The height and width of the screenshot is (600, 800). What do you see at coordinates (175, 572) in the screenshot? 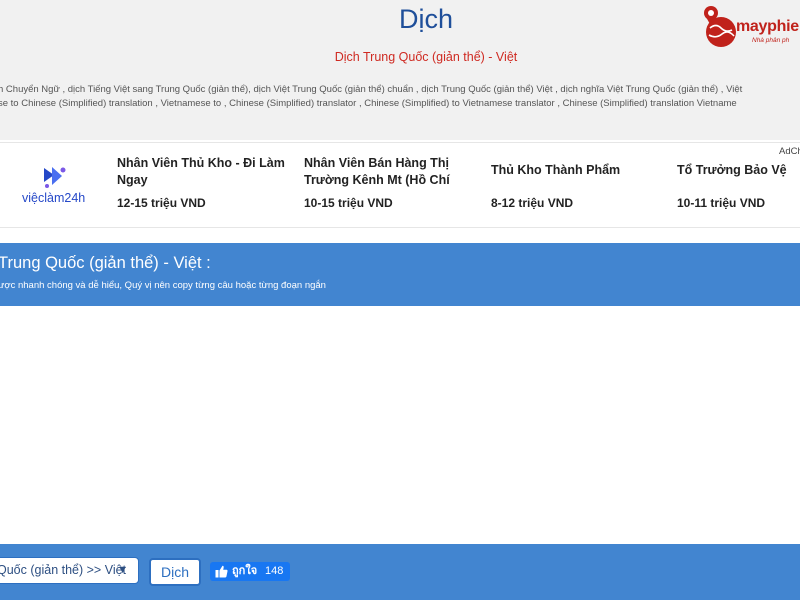
I see `translate-button: Dịch` at bounding box center [175, 572].